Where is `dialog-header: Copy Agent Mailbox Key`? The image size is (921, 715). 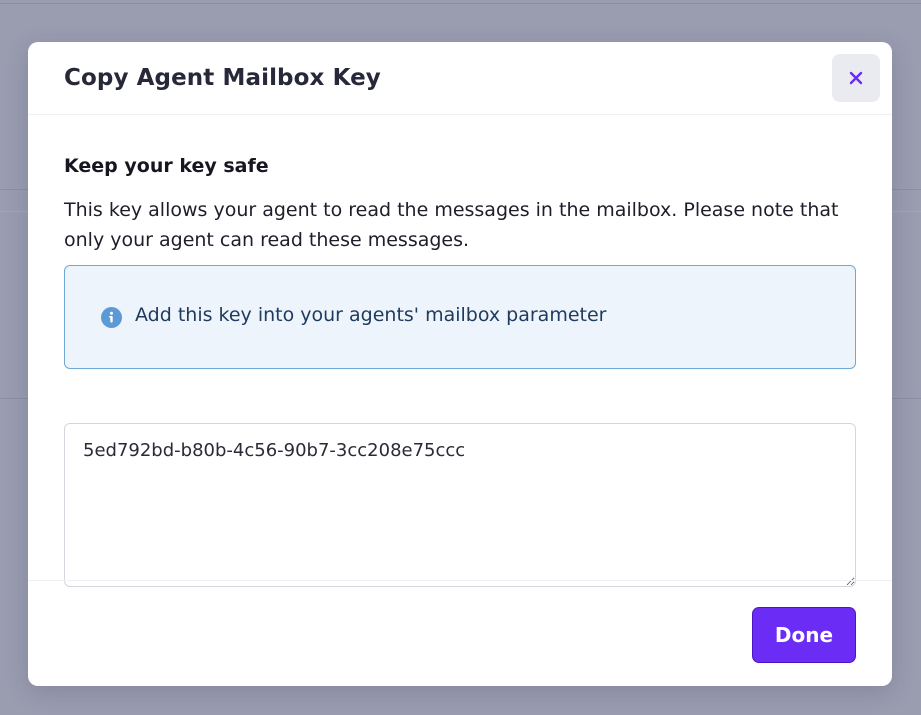
dialog-header: Copy Agent Mailbox Key is located at coordinates (460, 78).